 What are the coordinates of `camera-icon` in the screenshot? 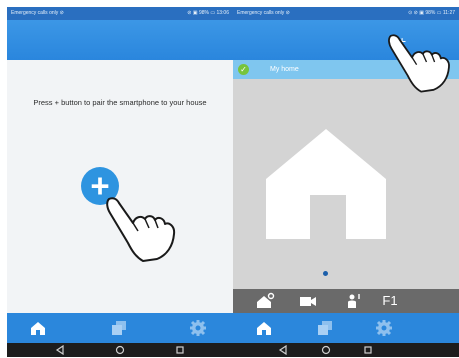 It's located at (308, 301).